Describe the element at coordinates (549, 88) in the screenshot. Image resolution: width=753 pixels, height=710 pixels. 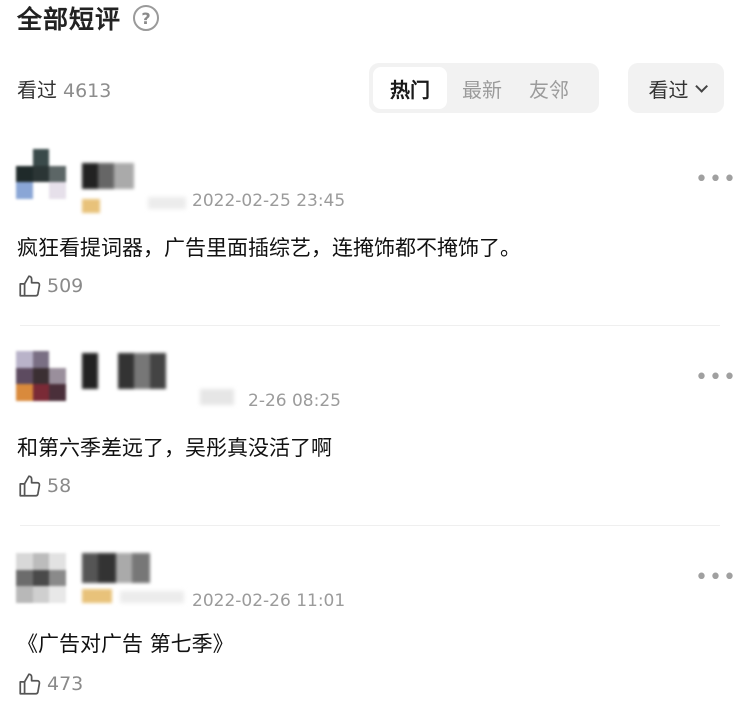
I see `tab-friends: 友邻` at that location.